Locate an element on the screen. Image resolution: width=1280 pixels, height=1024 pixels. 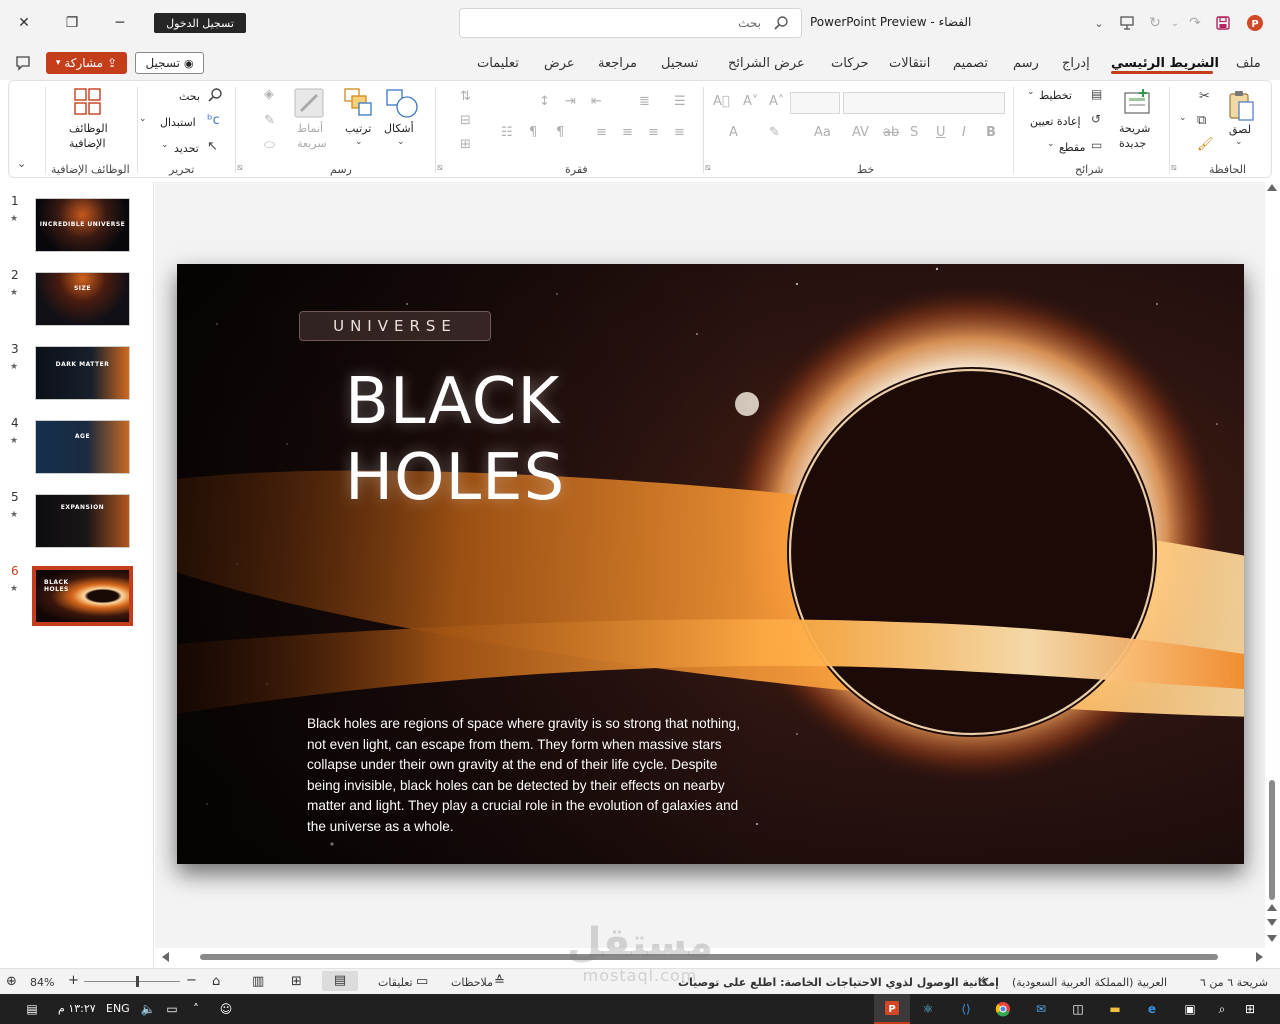
addins-icon is located at coordinates (88, 104).